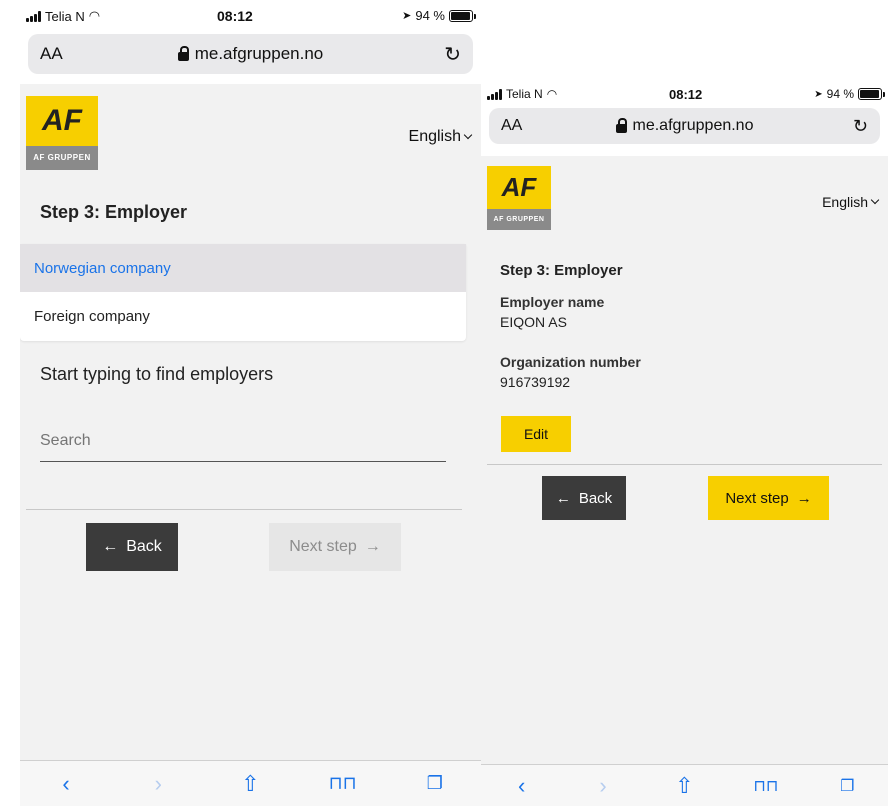 The width and height of the screenshot is (888, 806). I want to click on employer-search-input, so click(243, 441).